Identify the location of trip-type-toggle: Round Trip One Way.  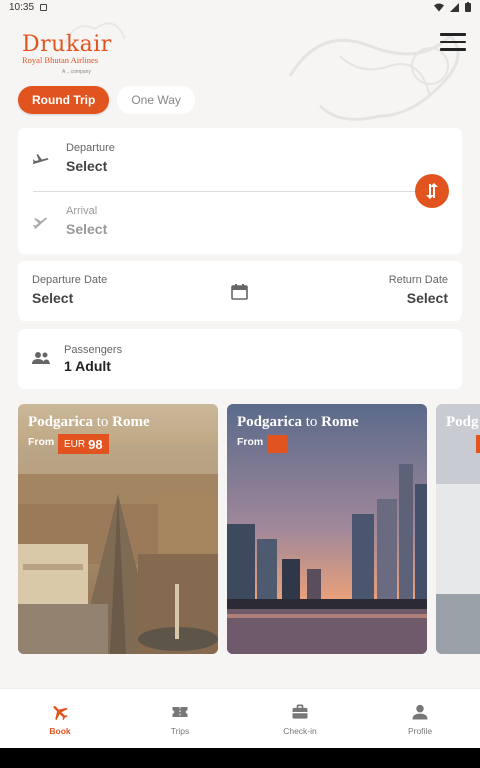
(106, 100).